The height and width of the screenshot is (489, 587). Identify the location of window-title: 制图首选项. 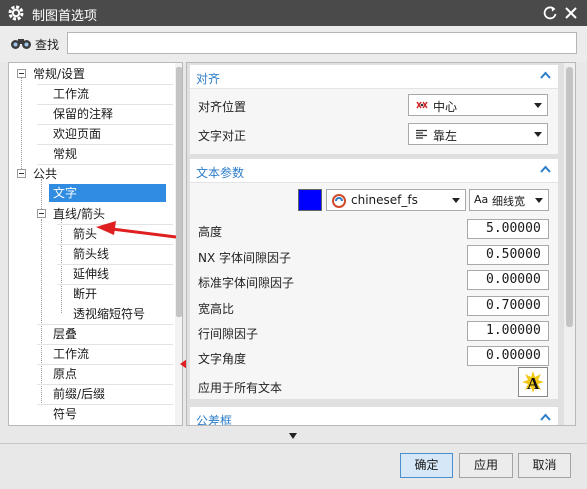
(65, 16).